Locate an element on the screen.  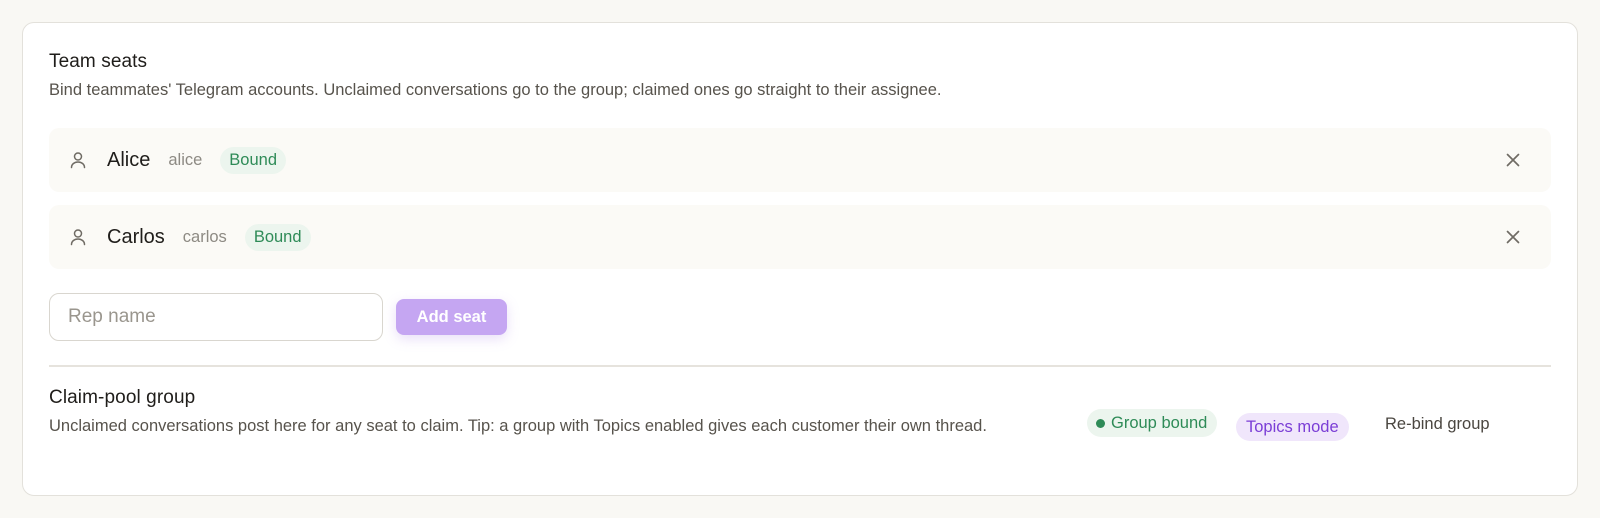
group-bound-label: Group bound is located at coordinates (1159, 422).